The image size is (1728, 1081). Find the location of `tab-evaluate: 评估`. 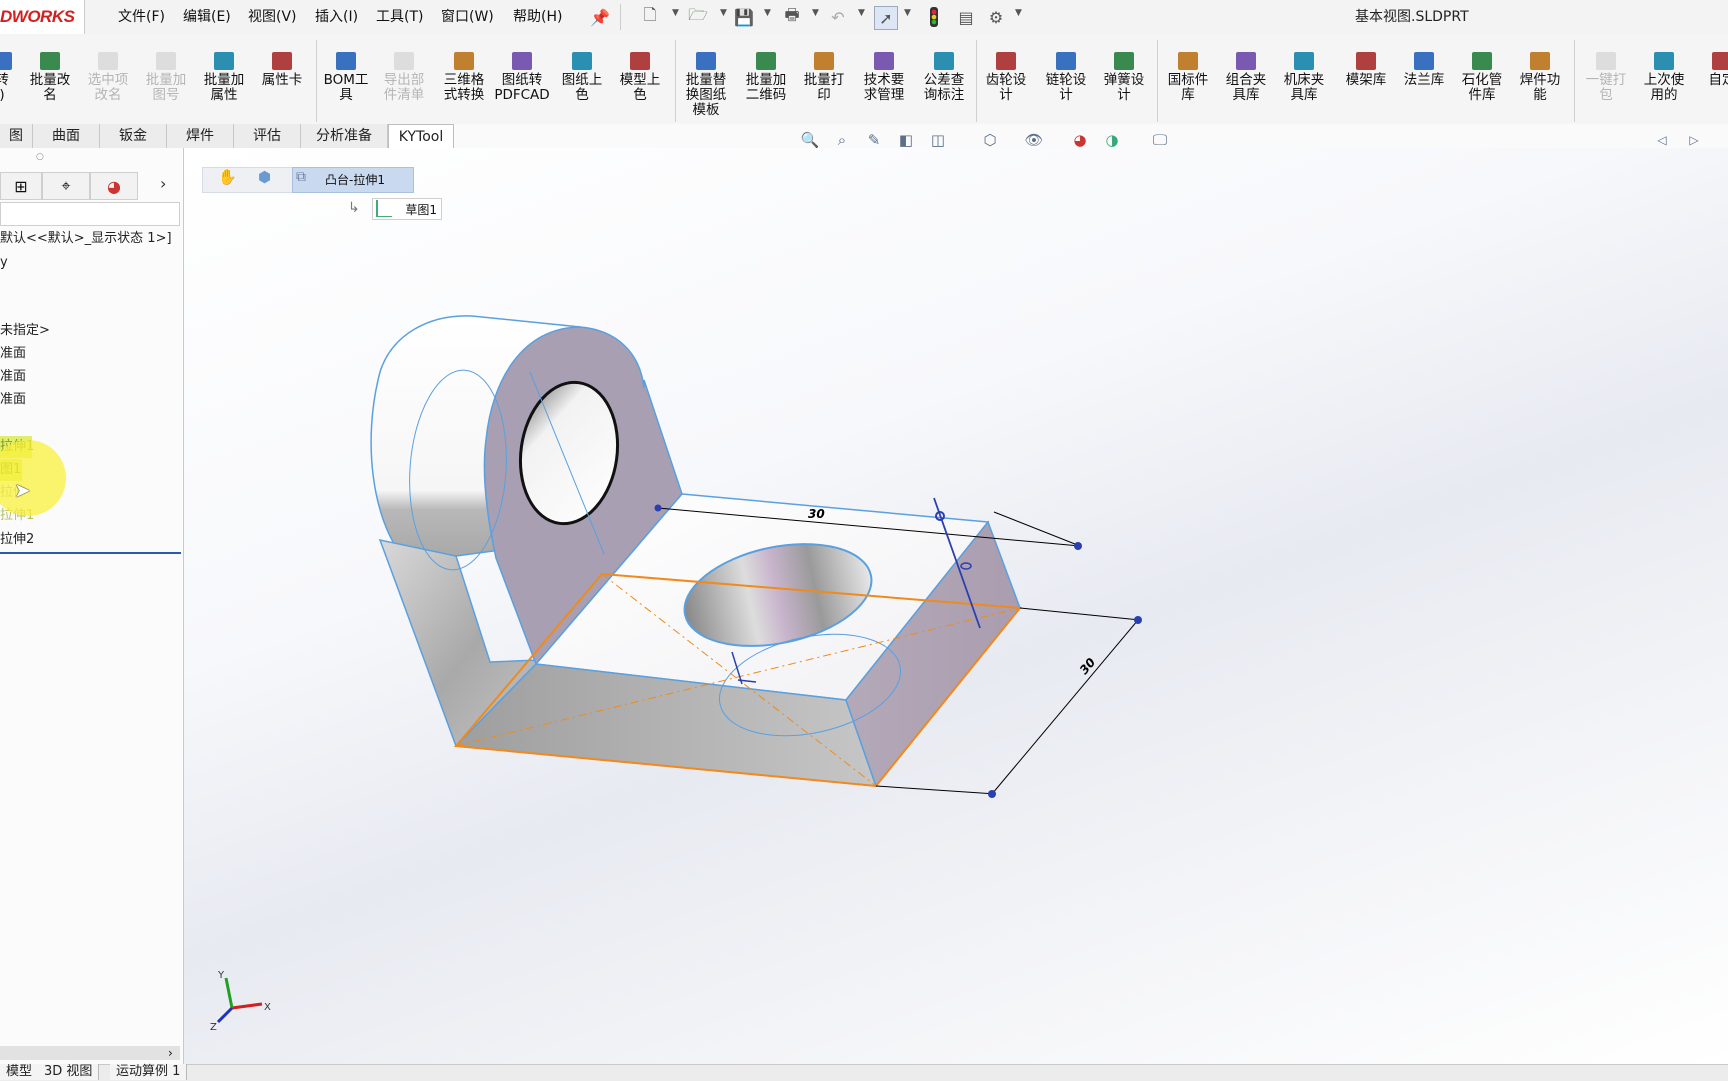

tab-evaluate: 评估 is located at coordinates (267, 136).